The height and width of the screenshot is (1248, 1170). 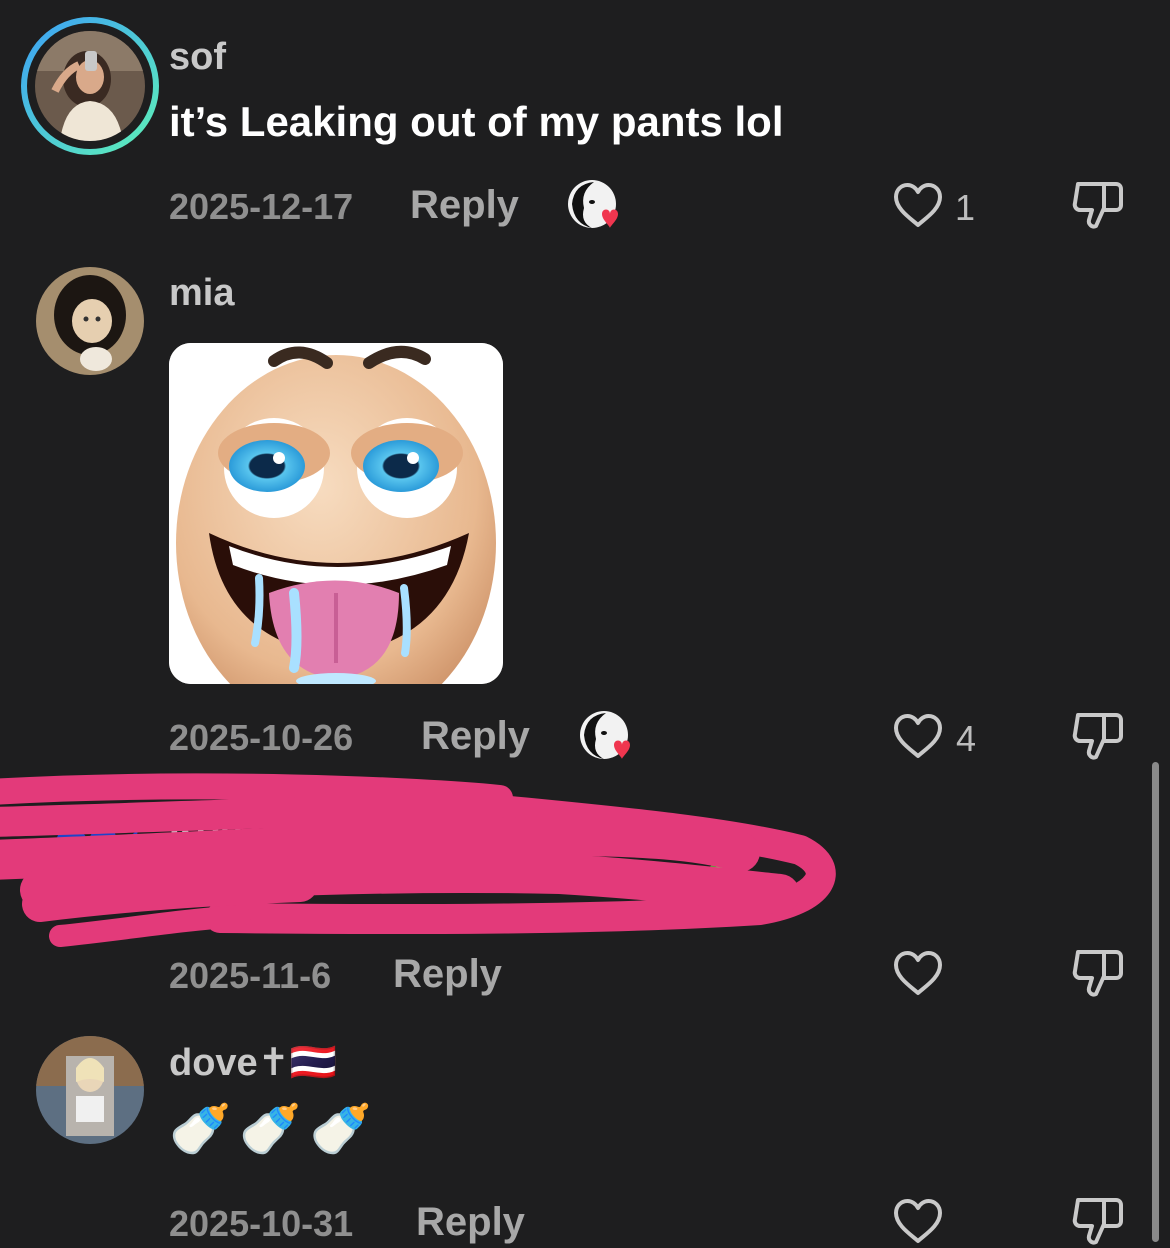 I want to click on comment-date: 2025-10-31, so click(x=261, y=1223).